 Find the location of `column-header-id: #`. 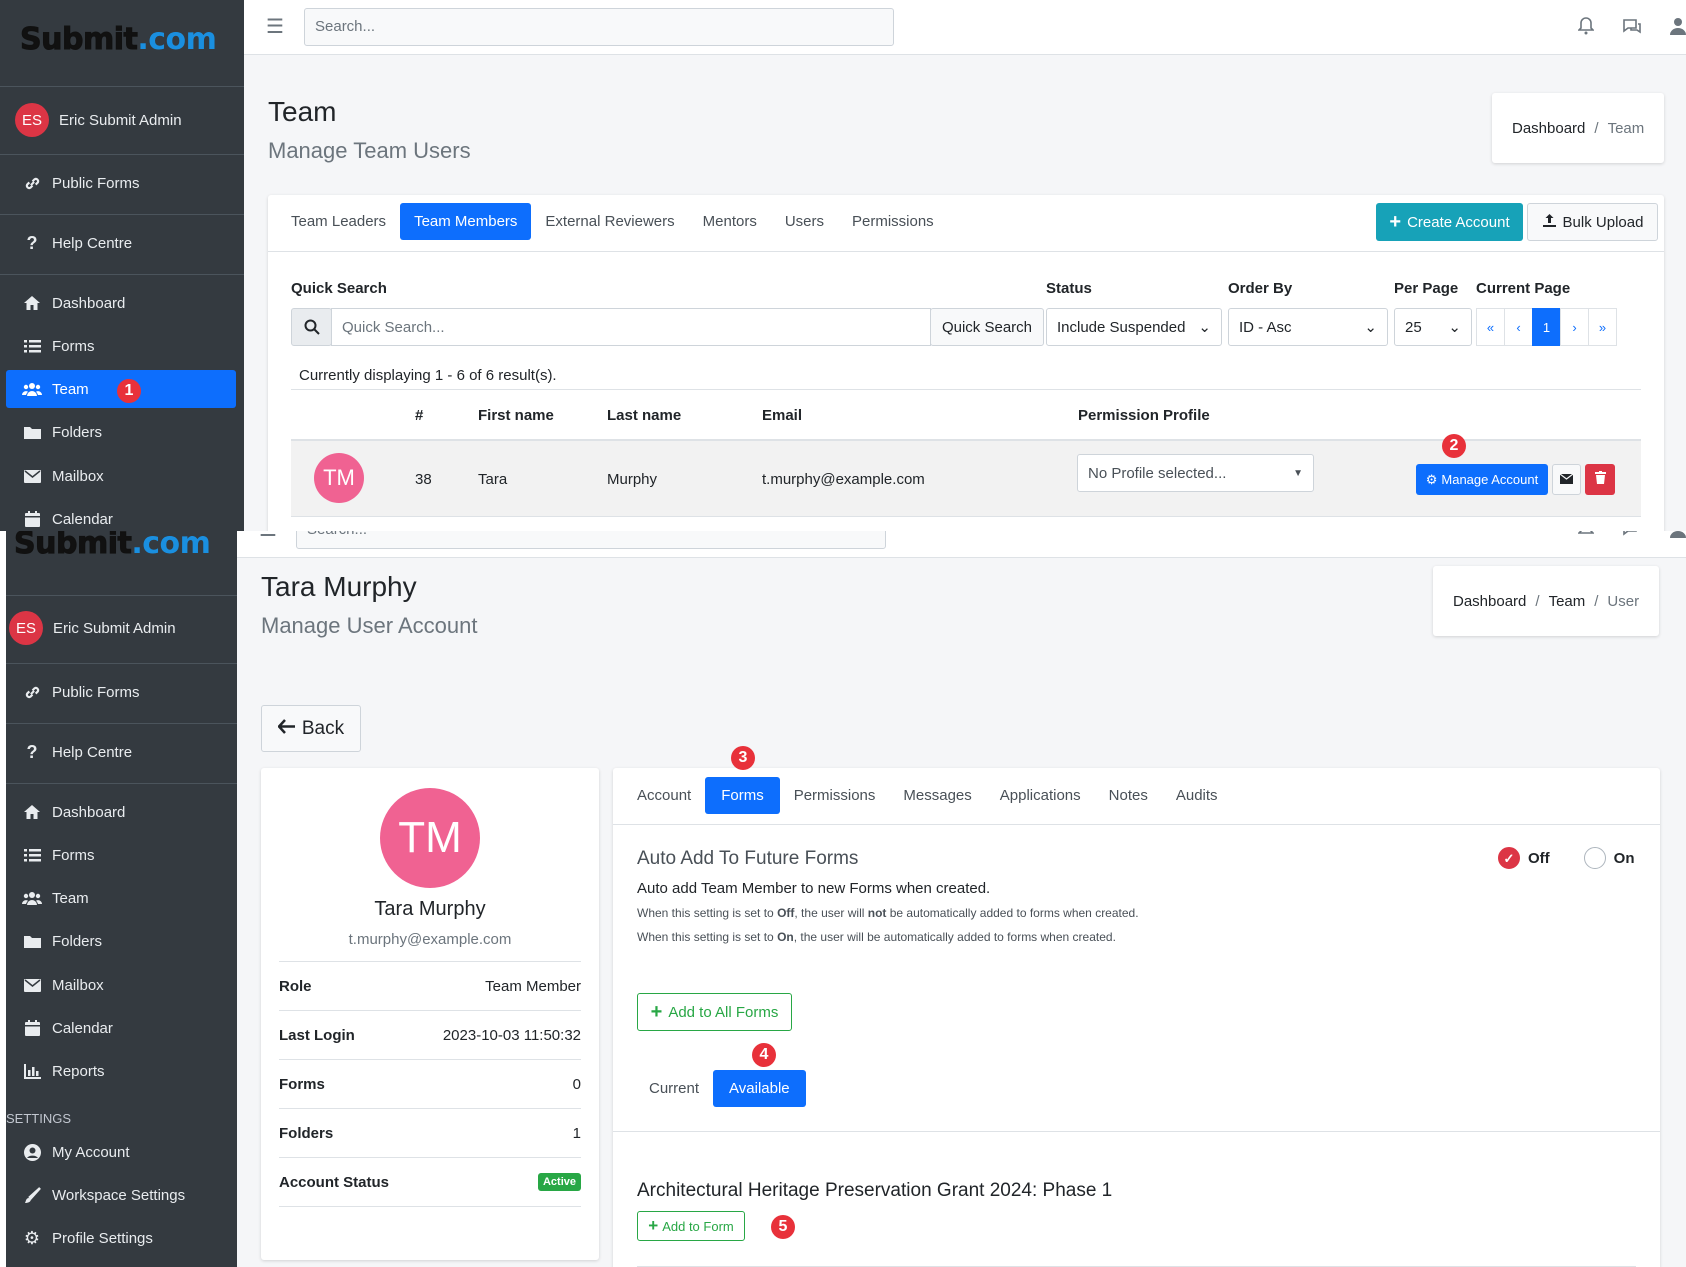

column-header-id: # is located at coordinates (419, 415).